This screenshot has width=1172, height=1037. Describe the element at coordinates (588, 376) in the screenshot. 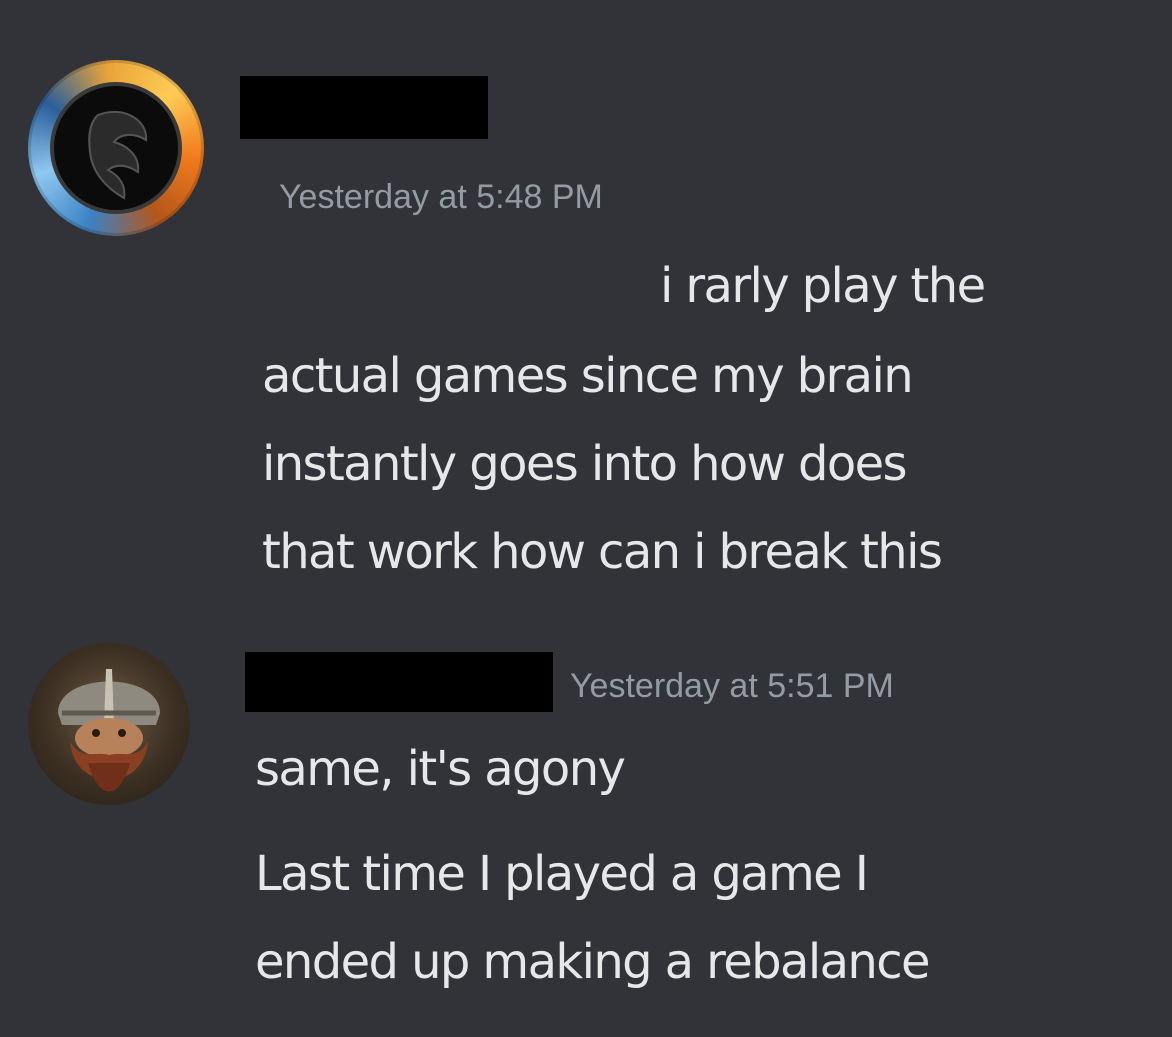

I see `message-text-line: actual games since my brain` at that location.